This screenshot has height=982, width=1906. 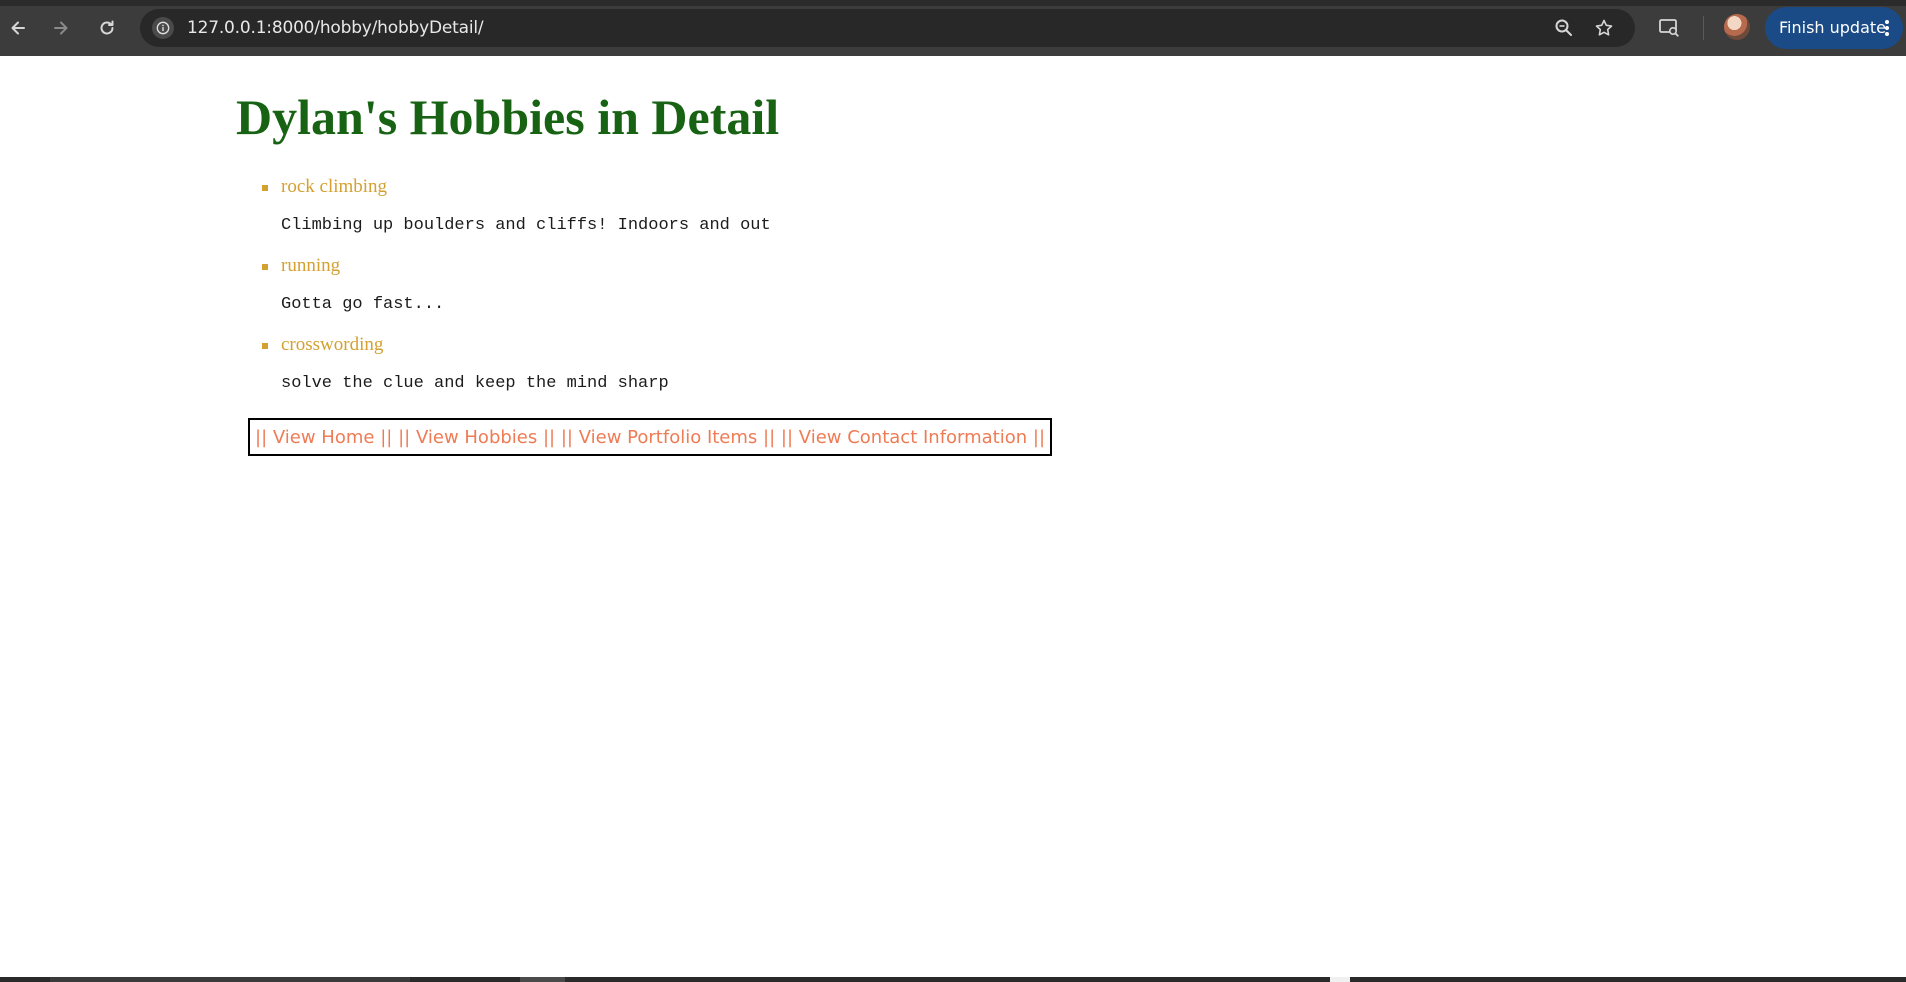 What do you see at coordinates (1604, 28) in the screenshot?
I see `bookmark-star-icon` at bounding box center [1604, 28].